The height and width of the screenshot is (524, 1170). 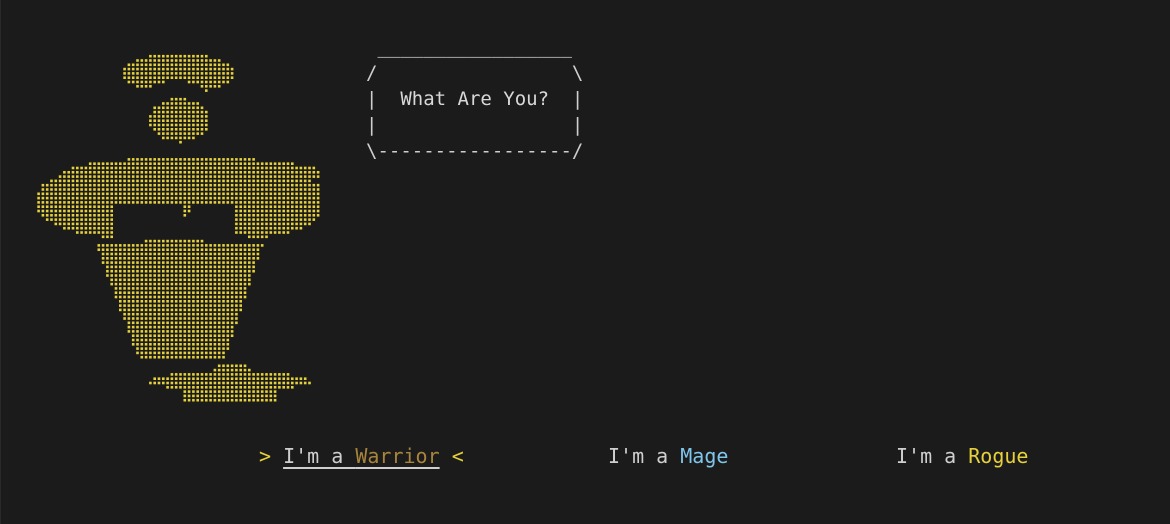 What do you see at coordinates (668, 456) in the screenshot?
I see `choice-mage: I'm a Mage` at bounding box center [668, 456].